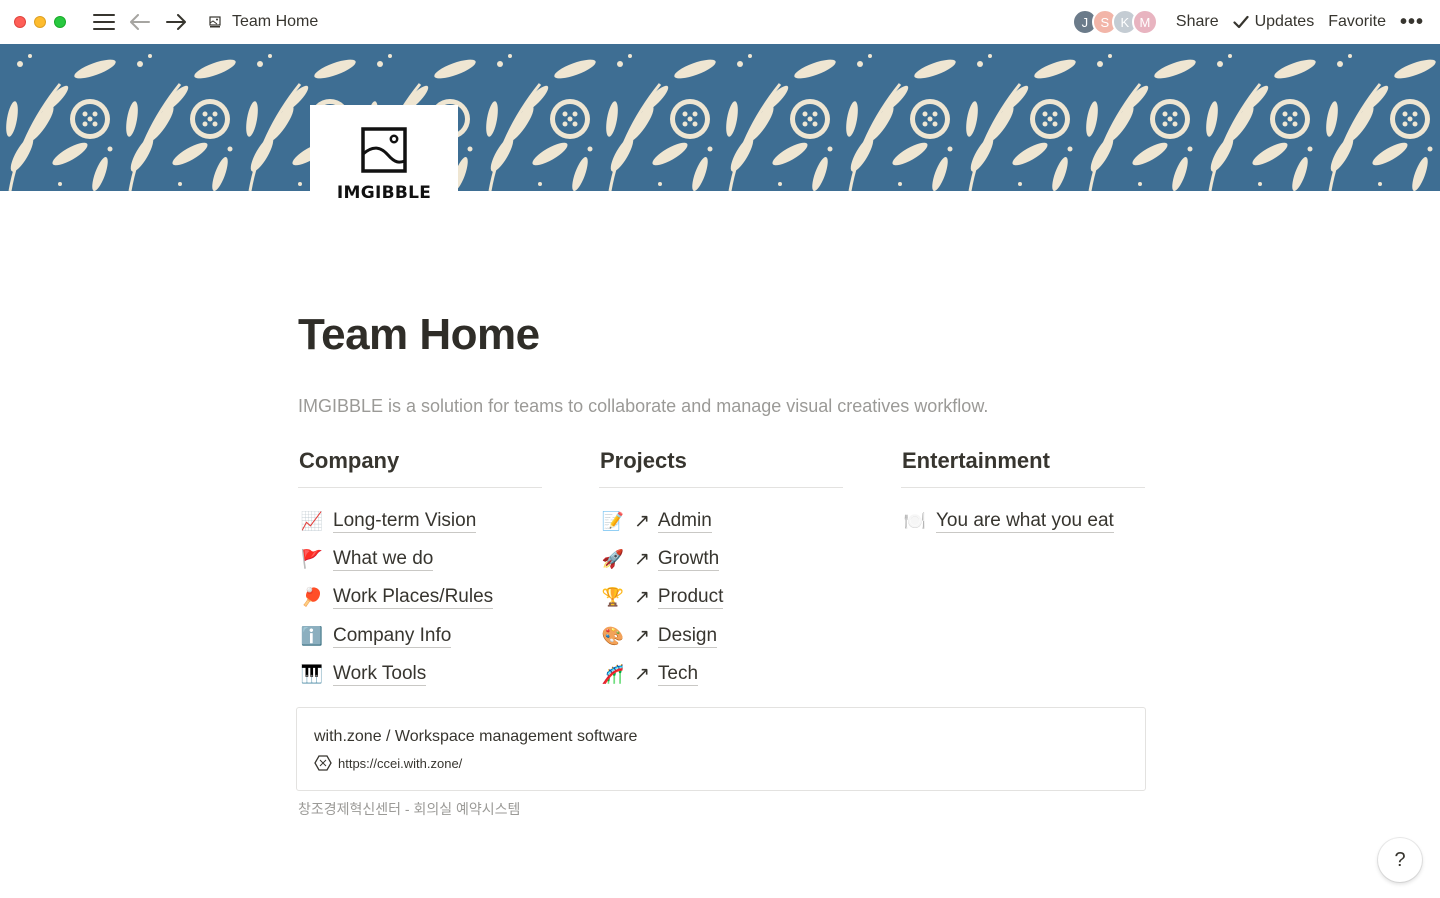  I want to click on more-options-button: •••, so click(1412, 22).